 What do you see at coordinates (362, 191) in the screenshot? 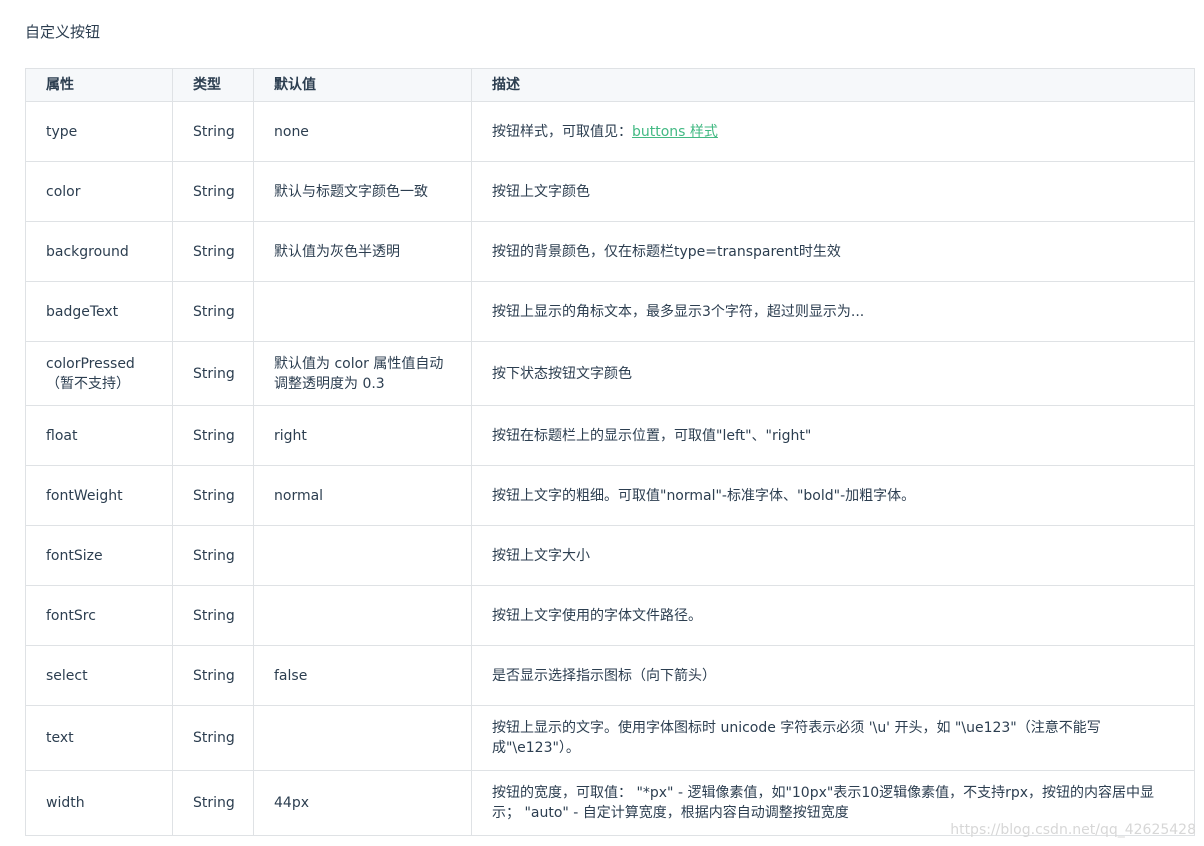
I see `cell-default: 默认与标题文字颜色一致` at bounding box center [362, 191].